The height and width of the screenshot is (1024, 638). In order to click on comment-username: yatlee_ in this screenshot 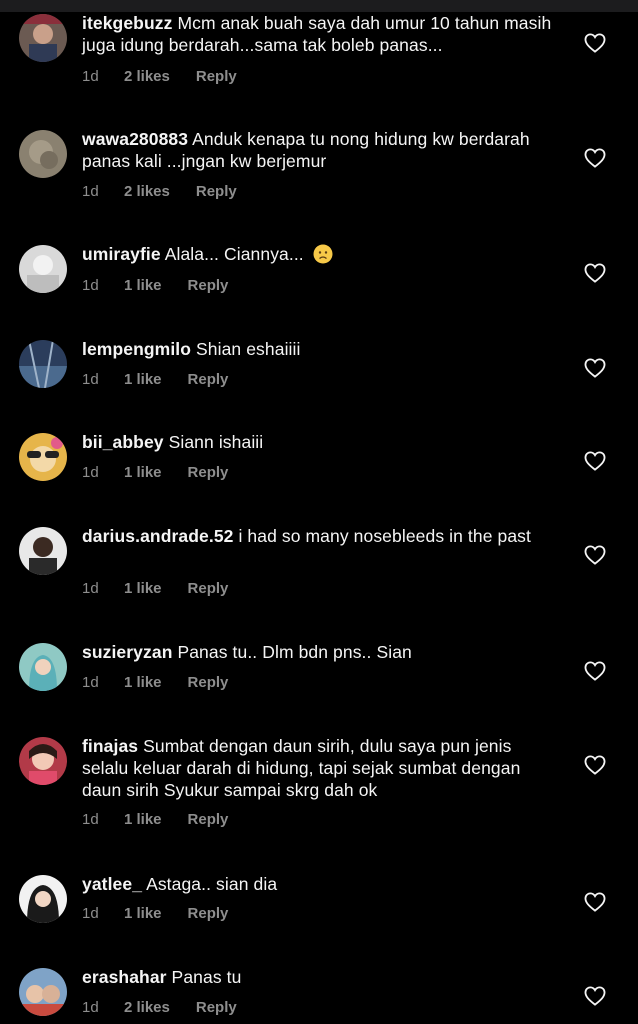, I will do `click(112, 884)`.